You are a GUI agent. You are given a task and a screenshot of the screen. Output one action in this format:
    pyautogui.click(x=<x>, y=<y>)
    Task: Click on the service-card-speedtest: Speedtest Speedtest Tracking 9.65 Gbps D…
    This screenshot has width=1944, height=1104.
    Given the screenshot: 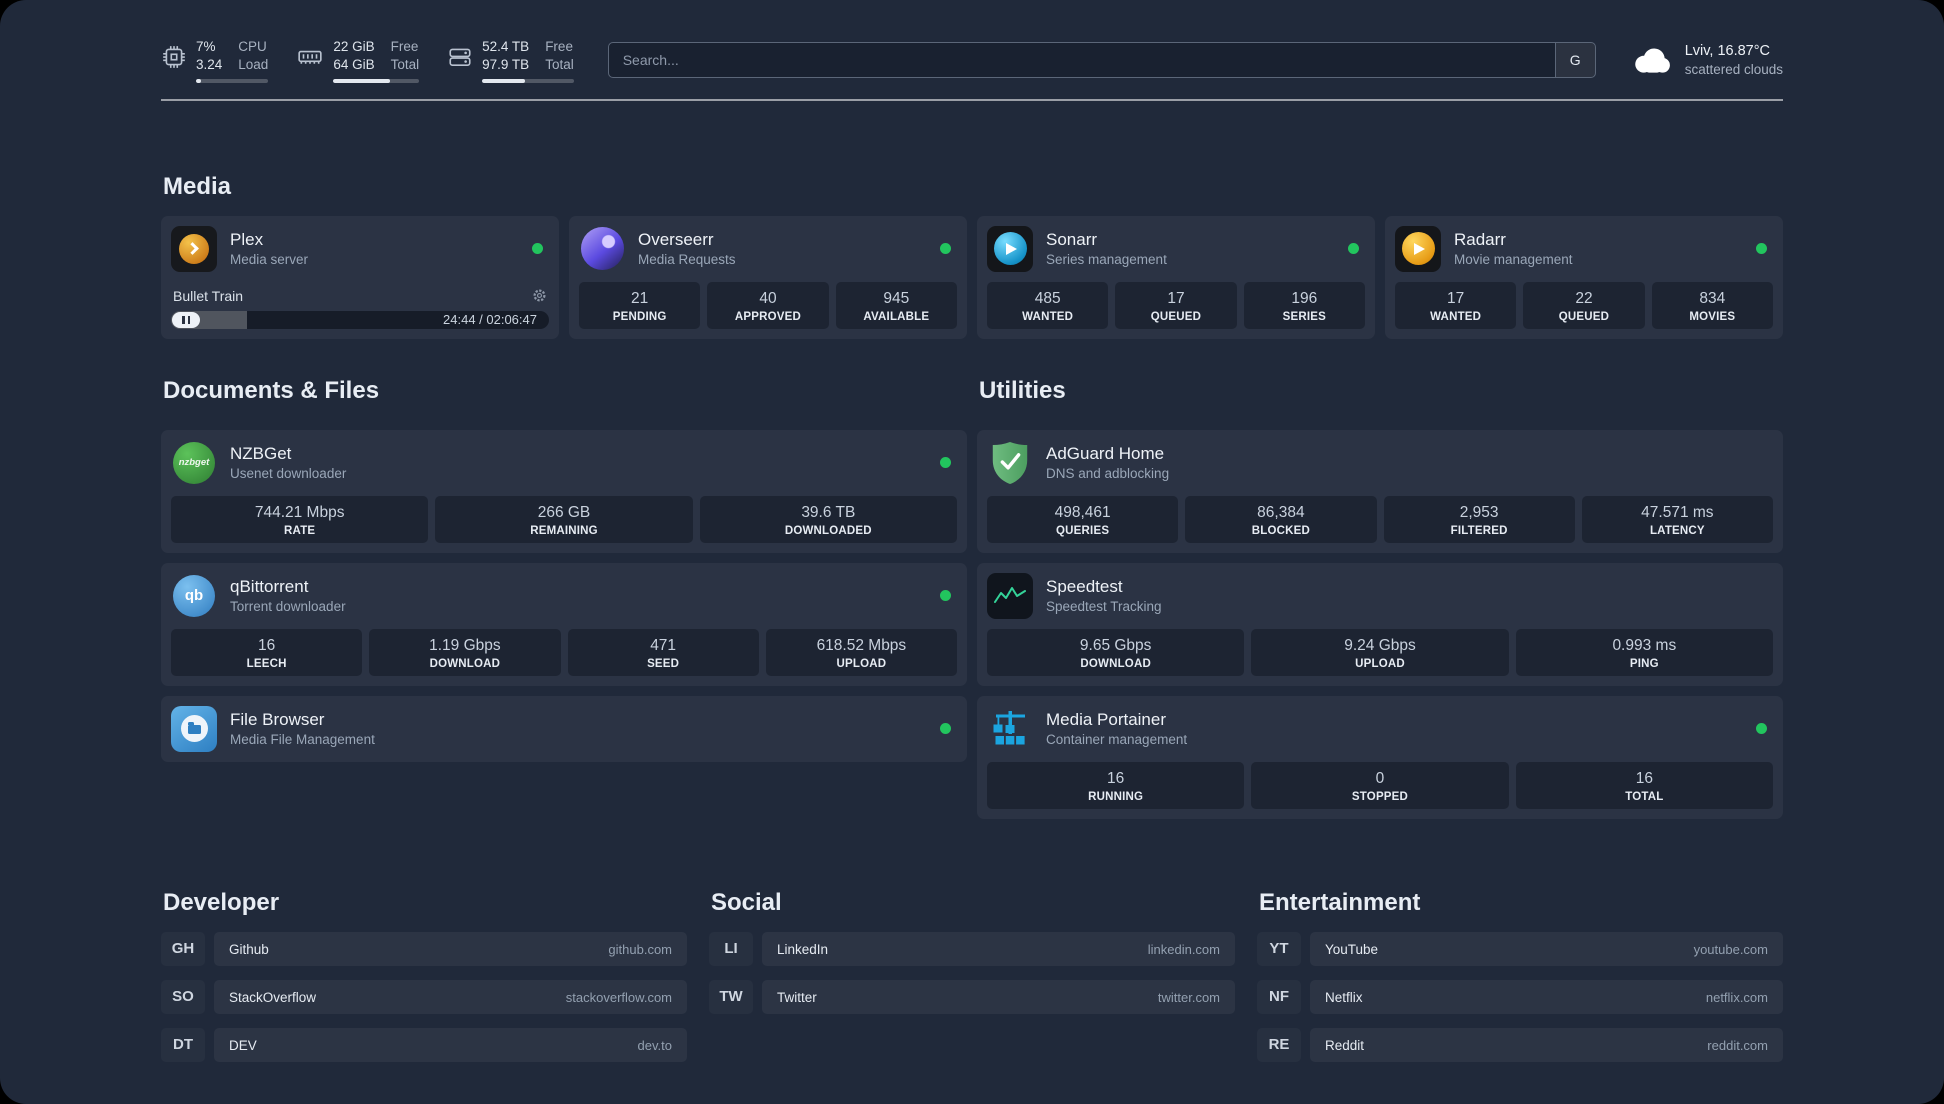 What is the action you would take?
    pyautogui.click(x=1380, y=624)
    